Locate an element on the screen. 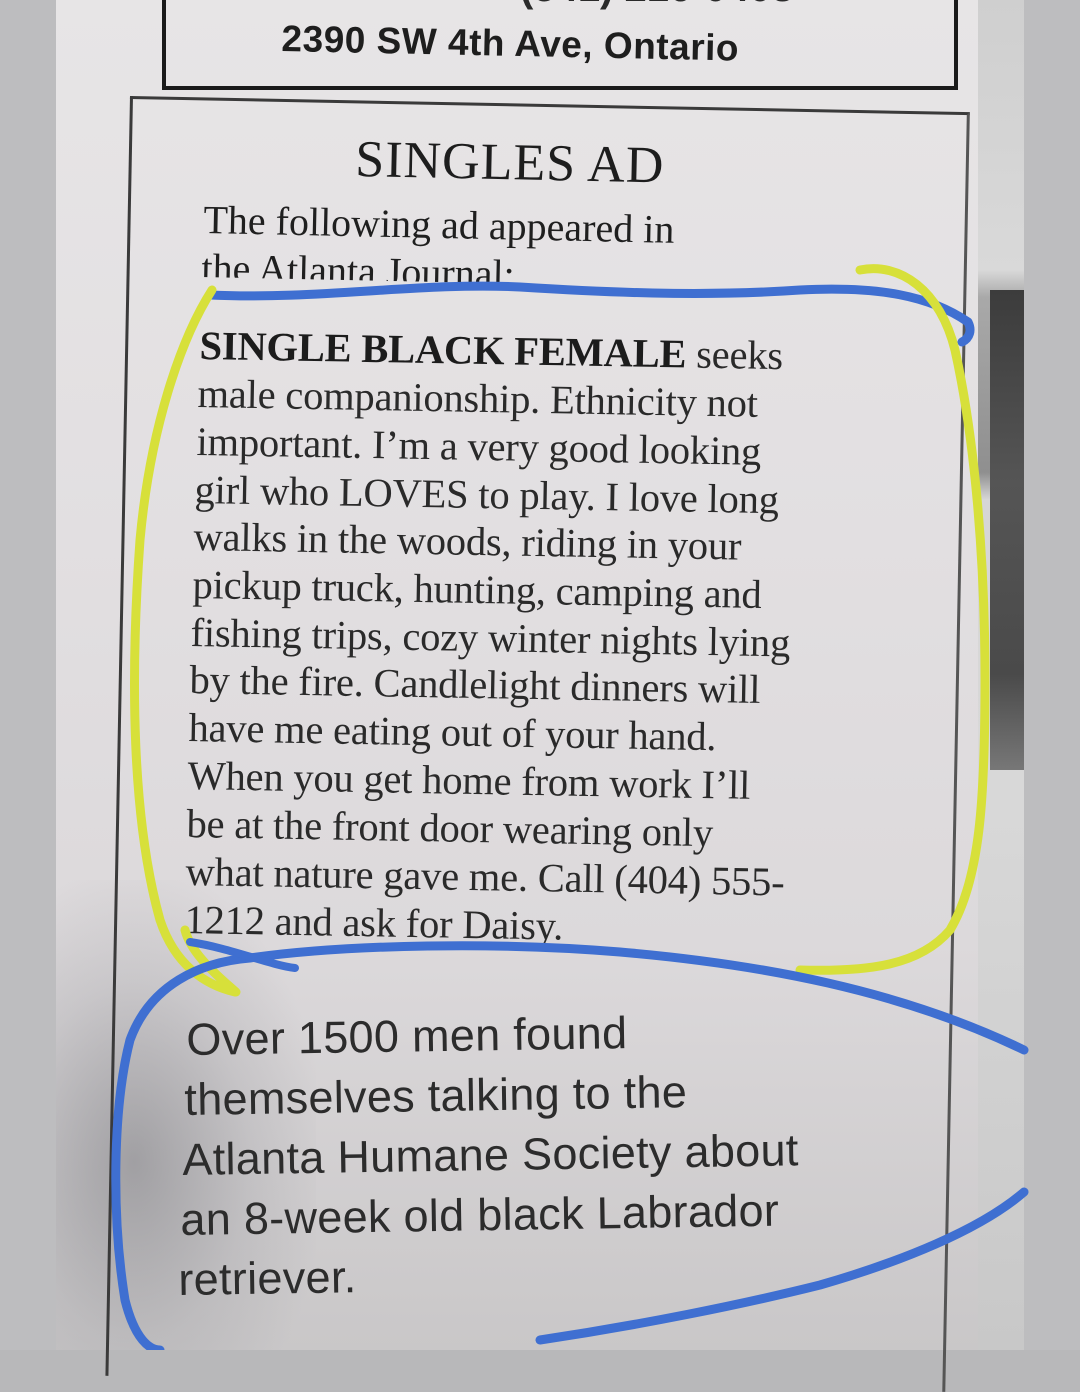 Image resolution: width=1080 pixels, height=1392 pixels. ad-body-line-6: pickup truck, hunting, camping and is located at coordinates (477, 589).